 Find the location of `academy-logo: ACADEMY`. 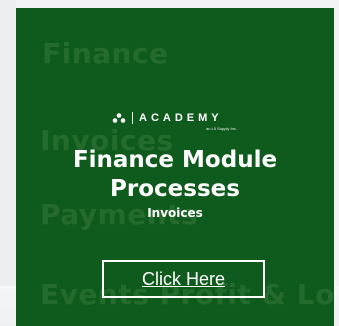

academy-logo: ACADEMY is located at coordinates (167, 118).